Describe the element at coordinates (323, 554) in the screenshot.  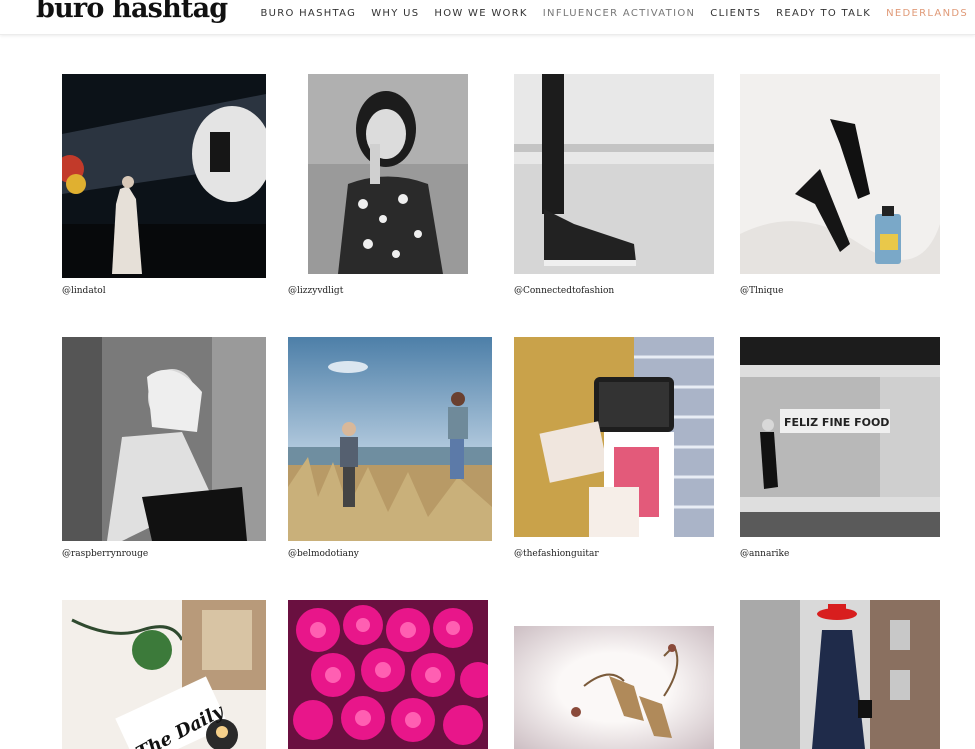
I see `influencer-handle: @belmodotiany` at that location.